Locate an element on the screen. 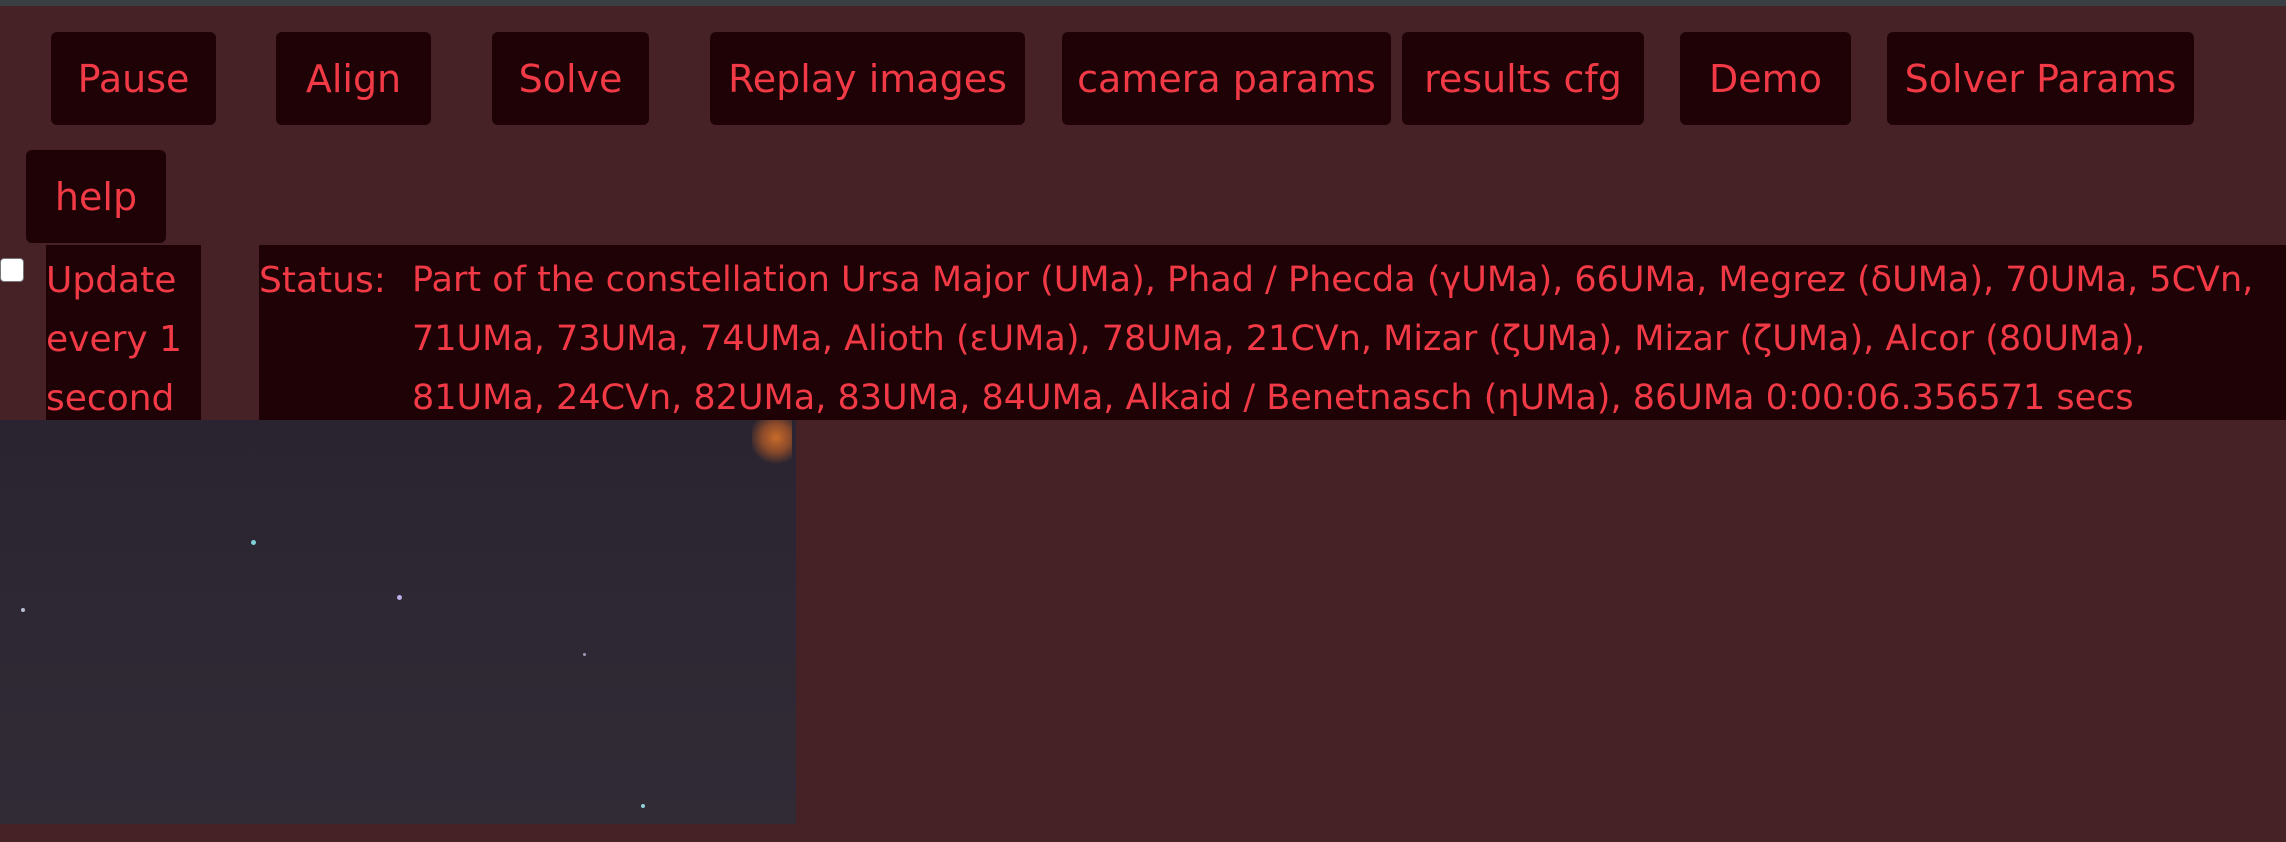 The image size is (2286, 842). update-label: Update every 1 second is located at coordinates (123, 332).